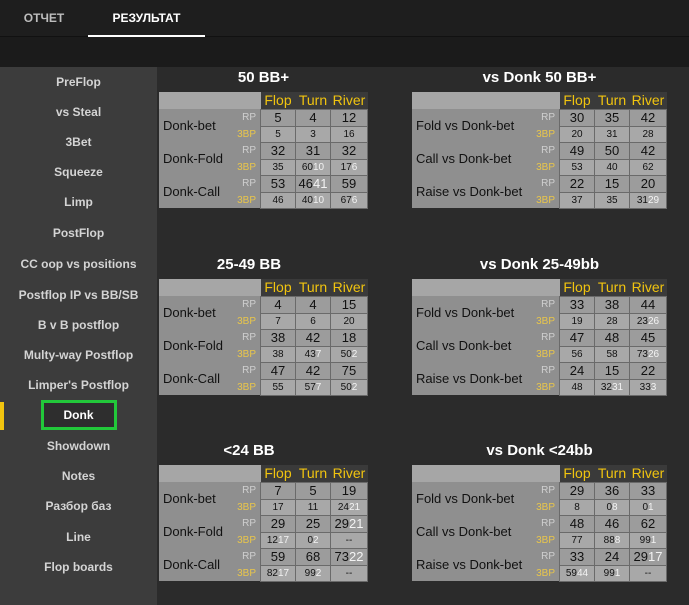 The width and height of the screenshot is (689, 605). What do you see at coordinates (648, 337) in the screenshot?
I see `stat-cell: 45` at bounding box center [648, 337].